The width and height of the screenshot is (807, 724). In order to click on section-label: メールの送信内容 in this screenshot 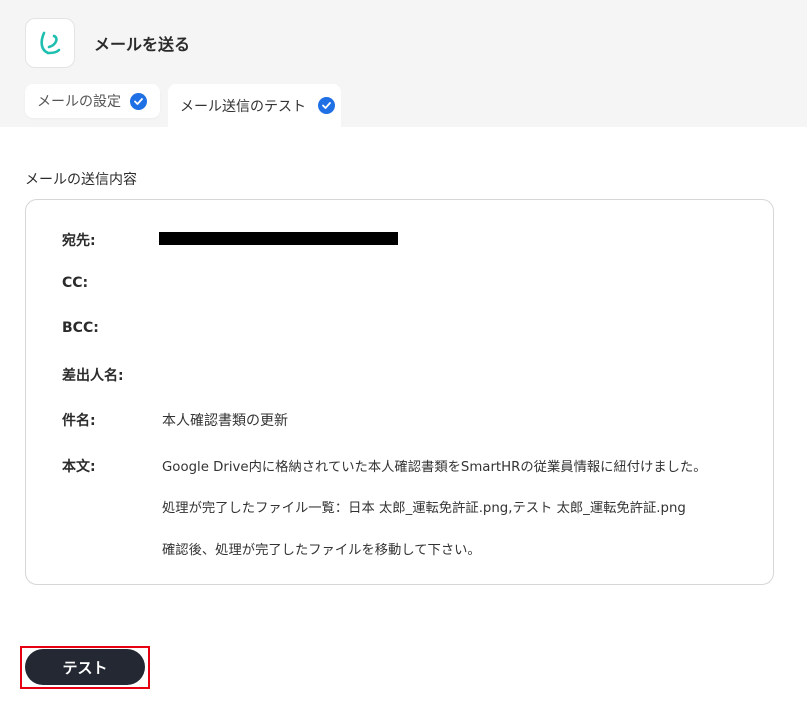, I will do `click(81, 180)`.